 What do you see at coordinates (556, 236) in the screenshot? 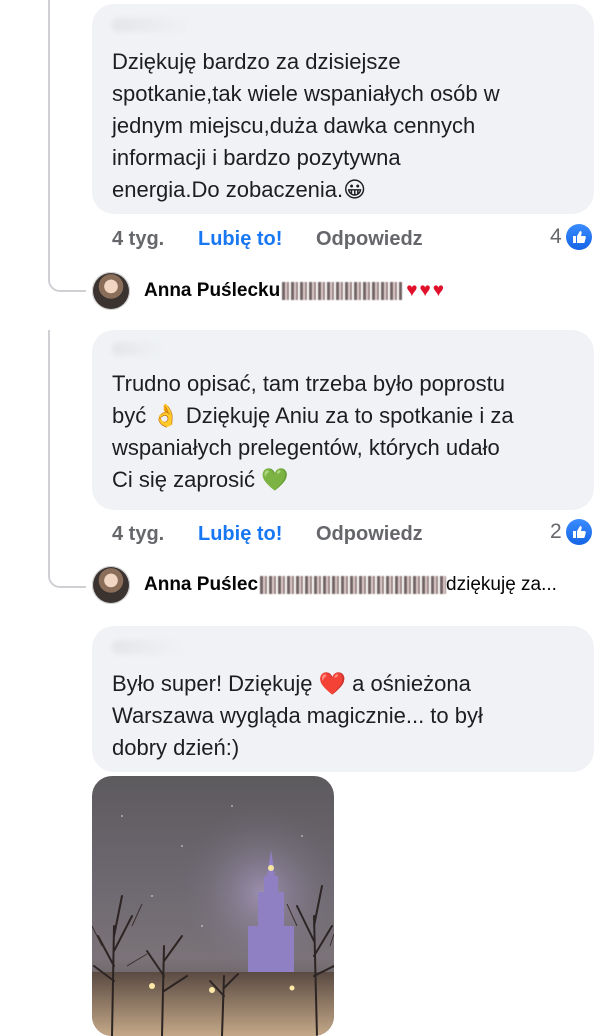
I see `reaction-count: 4` at bounding box center [556, 236].